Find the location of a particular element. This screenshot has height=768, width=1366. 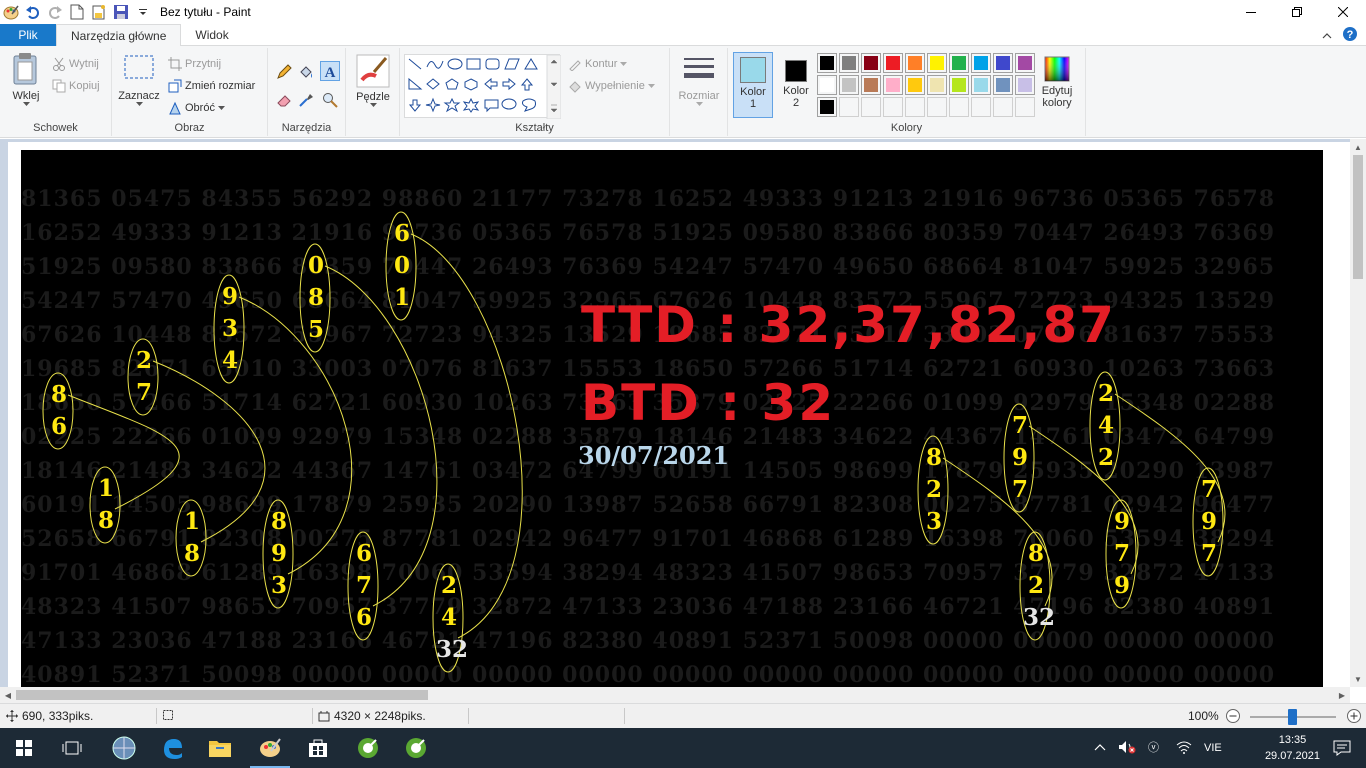

taskbar-explorer is located at coordinates (220, 748).